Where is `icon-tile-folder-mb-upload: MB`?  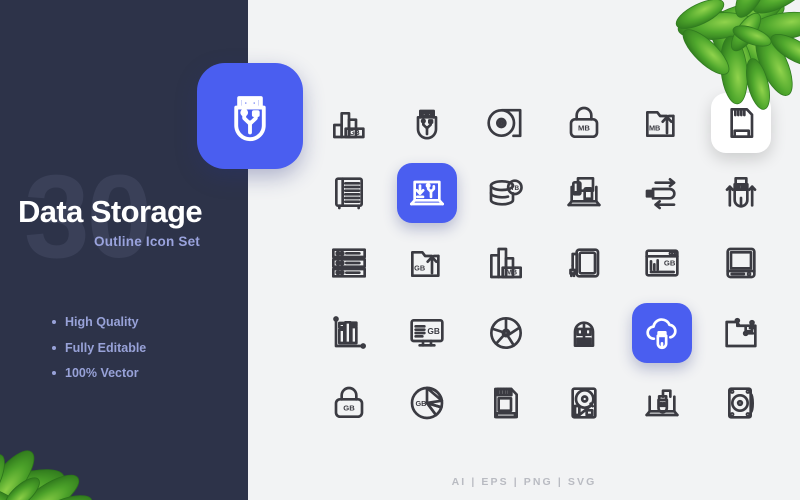
icon-tile-folder-mb-upload: MB is located at coordinates (662, 123).